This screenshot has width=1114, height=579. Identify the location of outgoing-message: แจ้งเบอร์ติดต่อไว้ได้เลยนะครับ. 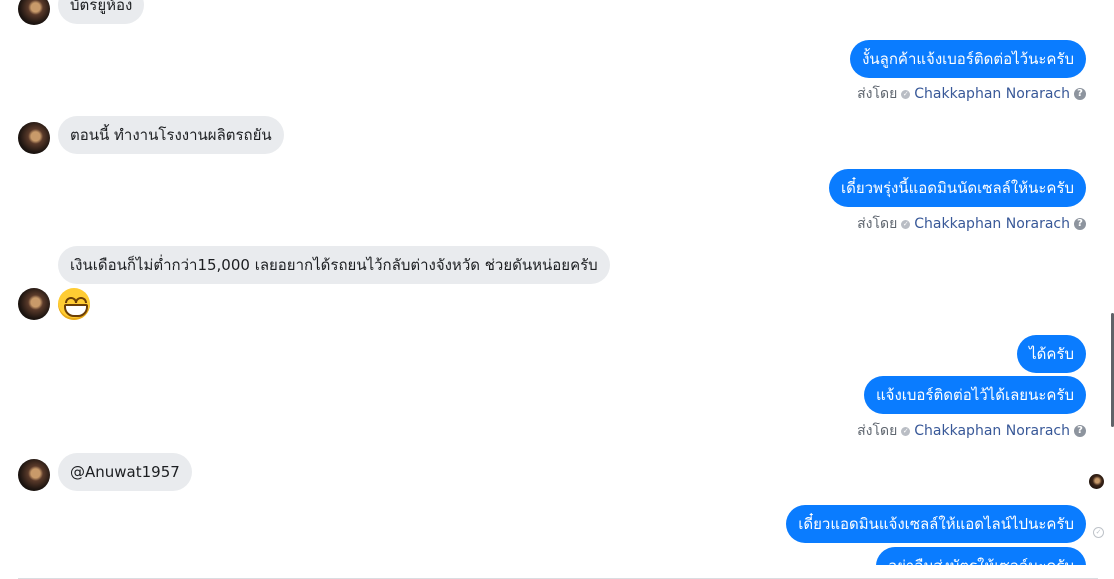
(974, 395).